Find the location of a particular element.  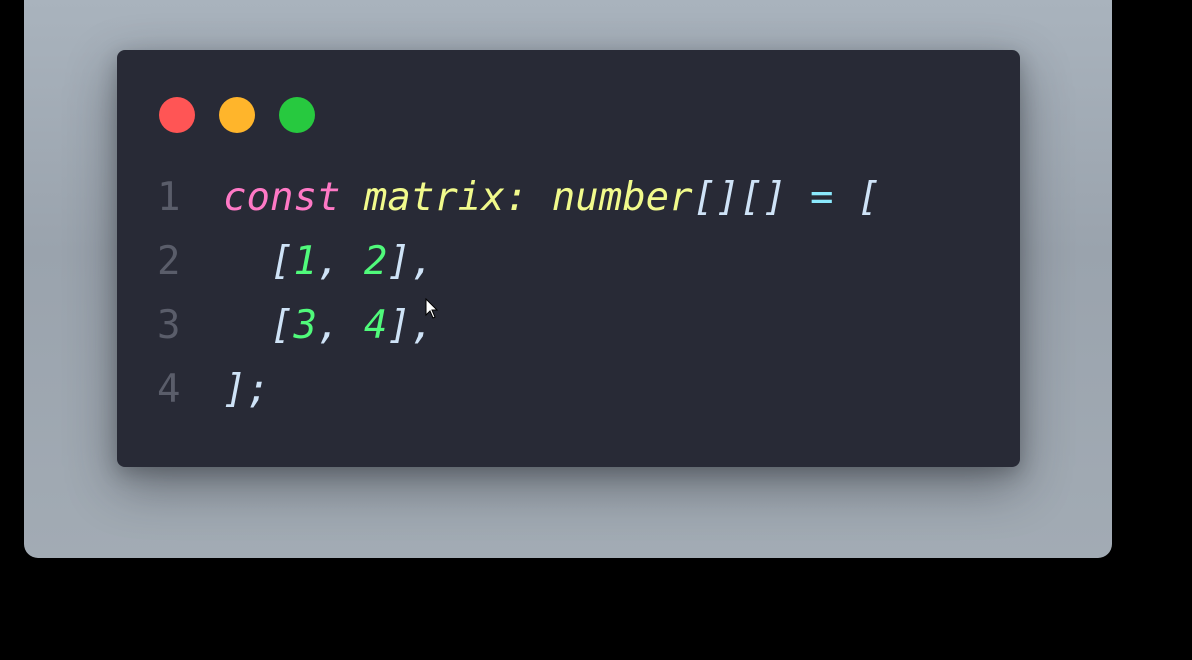

code-line: 1 const matrix: number[][] = [ is located at coordinates (519, 198).